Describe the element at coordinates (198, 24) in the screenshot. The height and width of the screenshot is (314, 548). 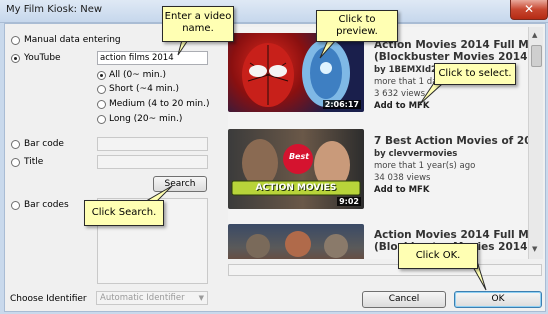
I see `callout-enter-name: Enter a video name.` at that location.